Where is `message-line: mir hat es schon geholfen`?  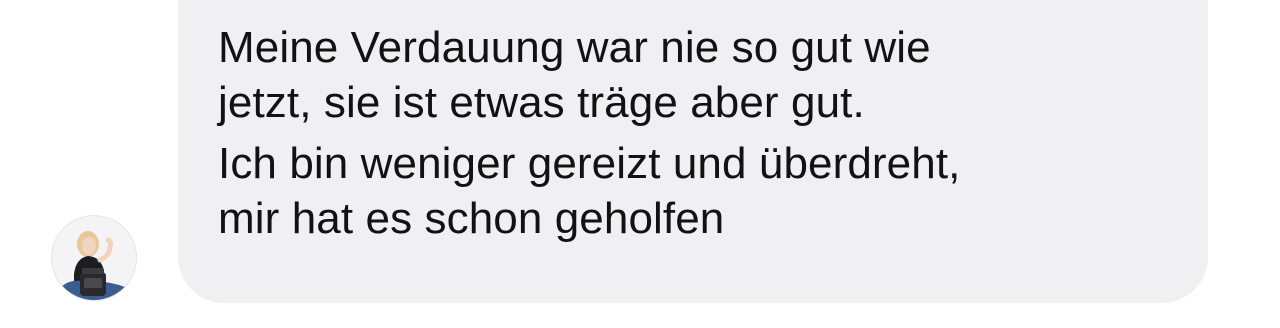 message-line: mir hat es schon geholfen is located at coordinates (471, 218).